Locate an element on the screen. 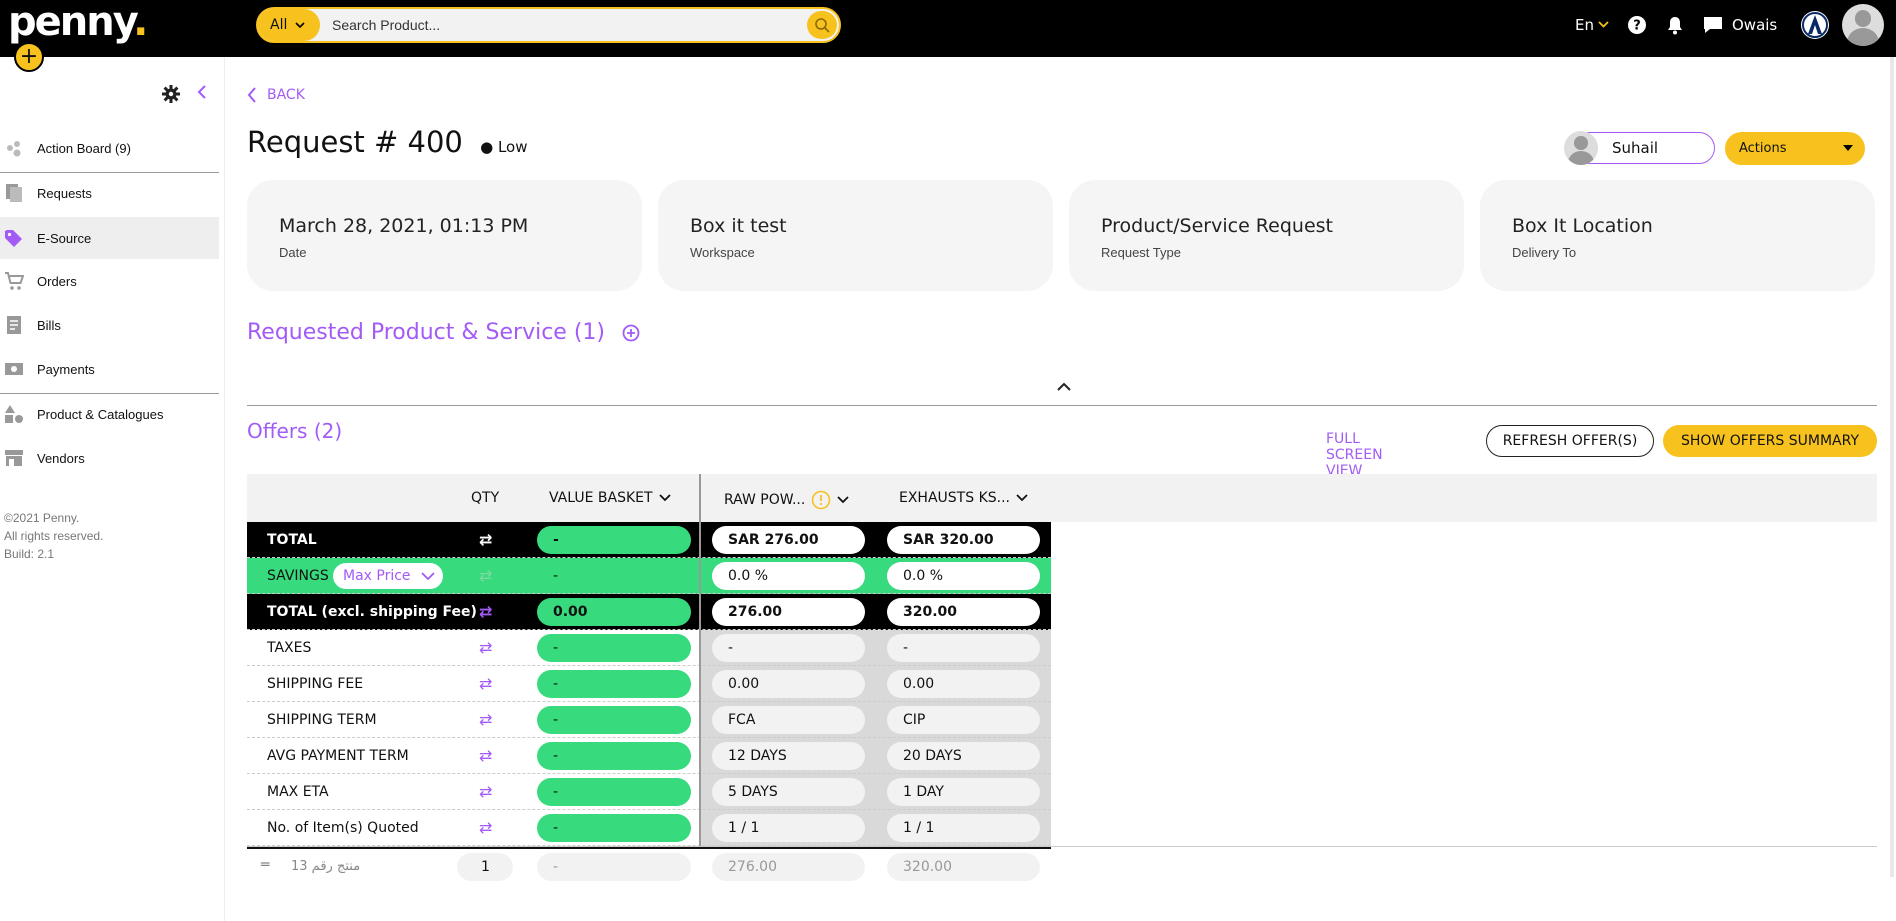 This screenshot has width=1896, height=921. search-button is located at coordinates (822, 25).